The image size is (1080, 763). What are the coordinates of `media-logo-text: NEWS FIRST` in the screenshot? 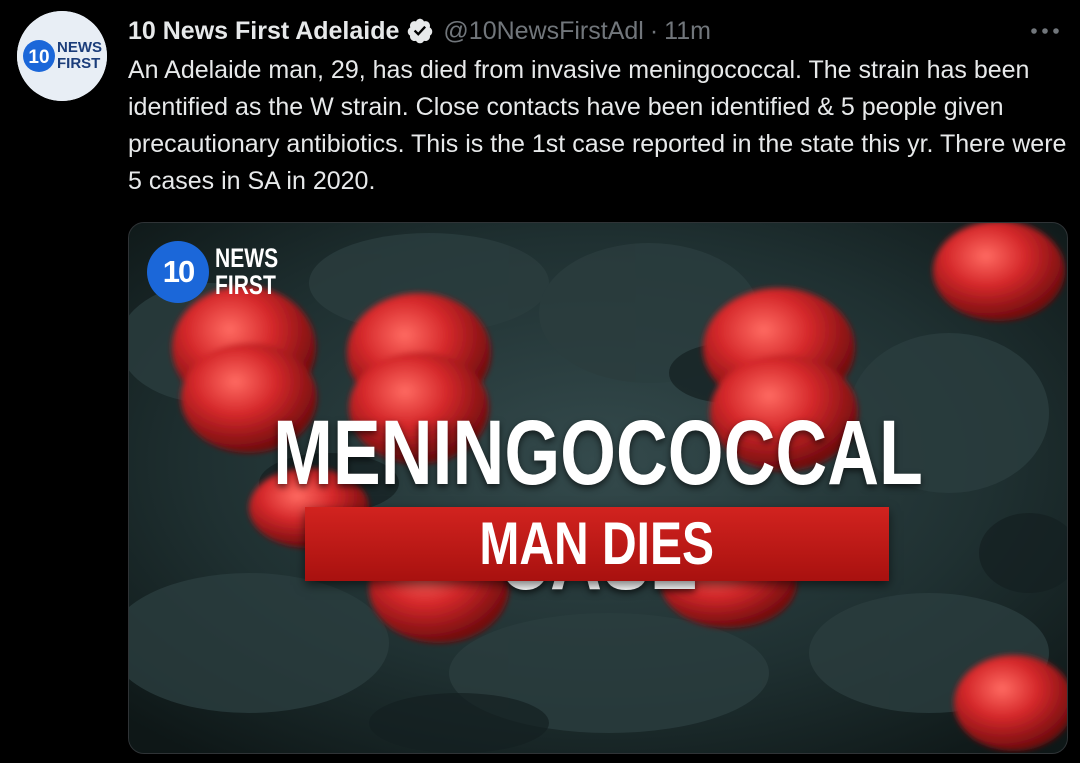 It's located at (246, 272).